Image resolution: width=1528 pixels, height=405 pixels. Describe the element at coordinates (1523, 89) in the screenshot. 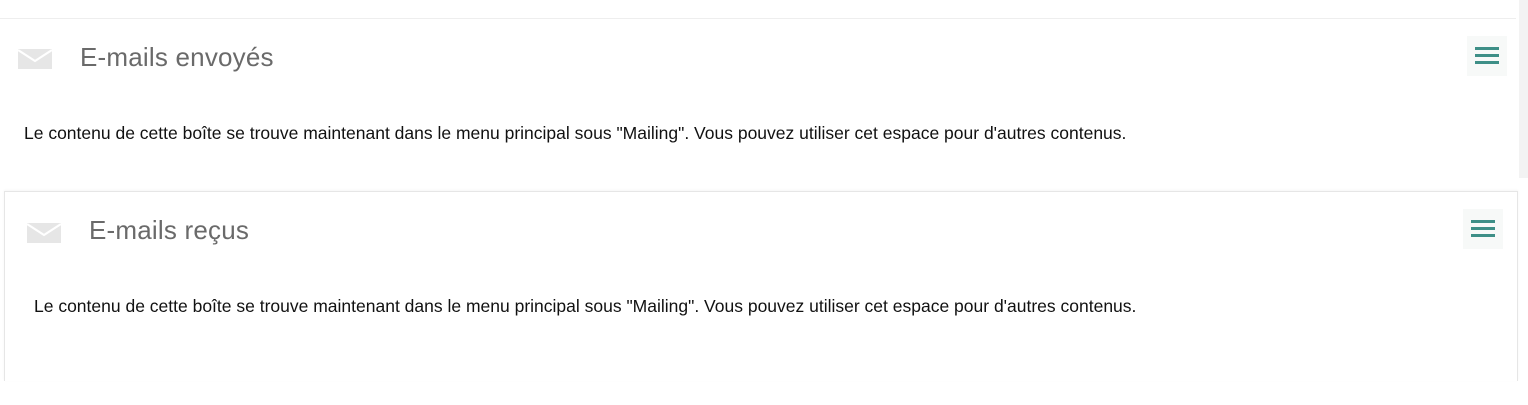

I see `scrollbar-track` at that location.